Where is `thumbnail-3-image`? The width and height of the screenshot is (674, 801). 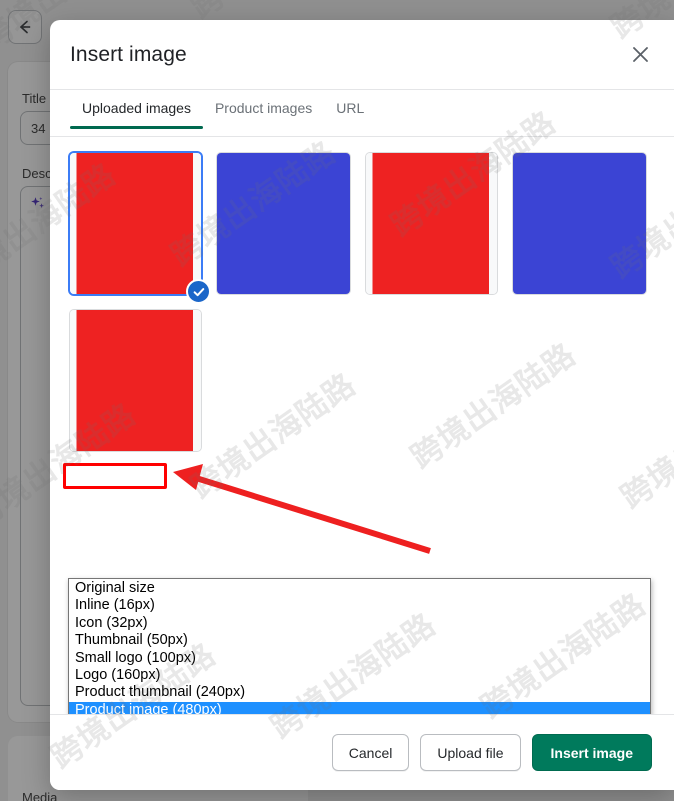
thumbnail-3-image is located at coordinates (431, 223).